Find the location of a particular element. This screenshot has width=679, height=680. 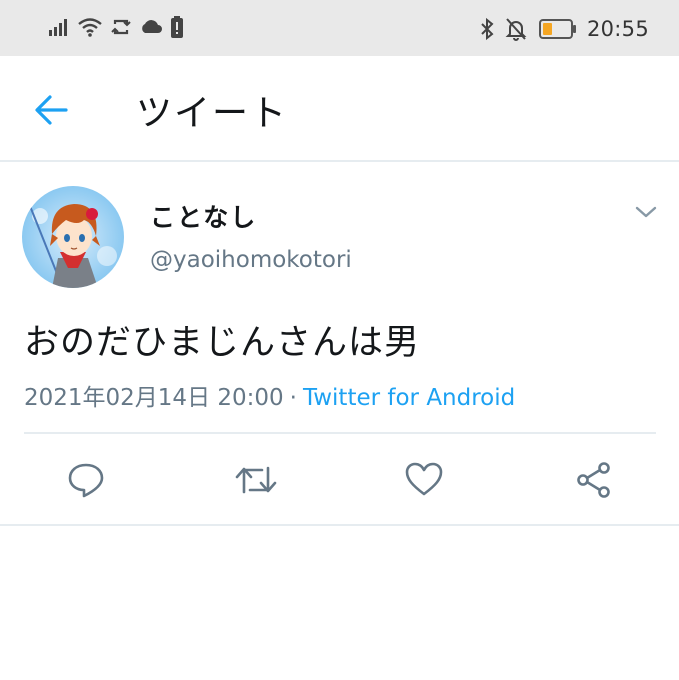

retweet-button is located at coordinates (255, 480).